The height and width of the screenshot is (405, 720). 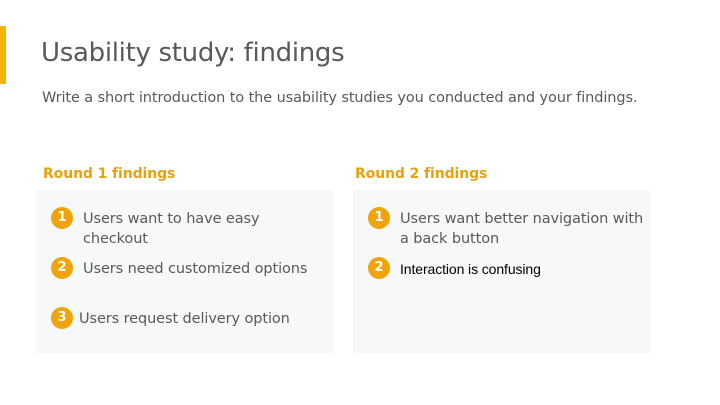 I want to click on finding-text: Users need customized options, so click(x=195, y=269).